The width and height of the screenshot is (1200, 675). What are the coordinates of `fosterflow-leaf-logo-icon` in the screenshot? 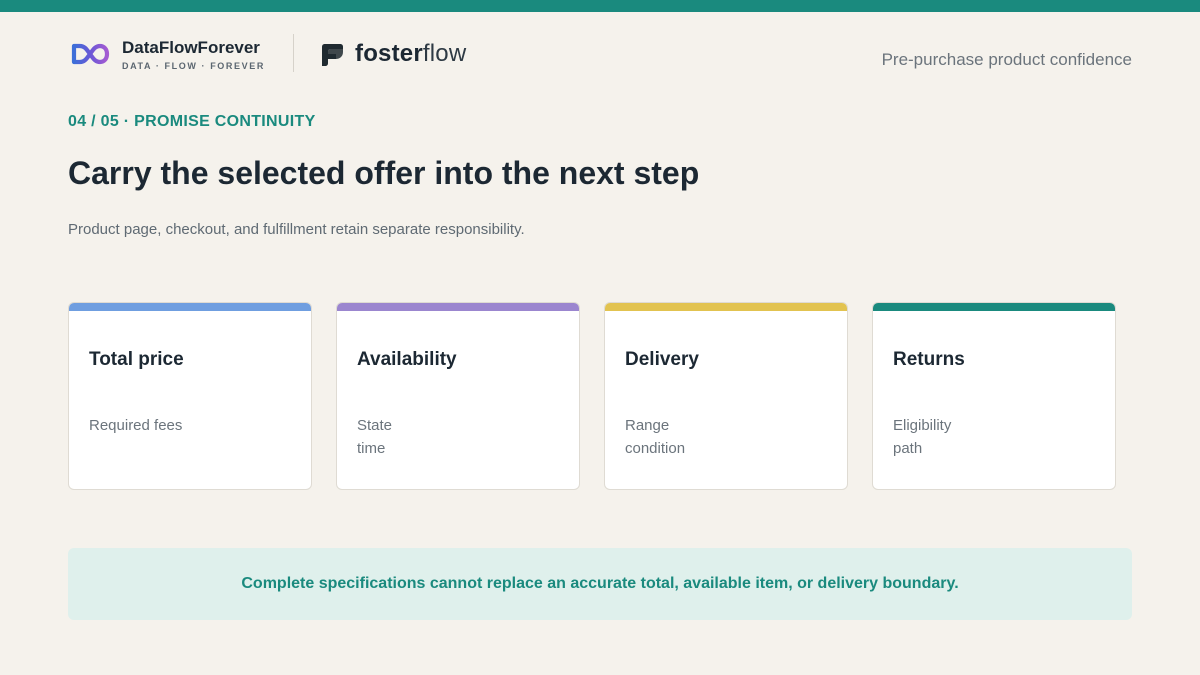 It's located at (332, 54).